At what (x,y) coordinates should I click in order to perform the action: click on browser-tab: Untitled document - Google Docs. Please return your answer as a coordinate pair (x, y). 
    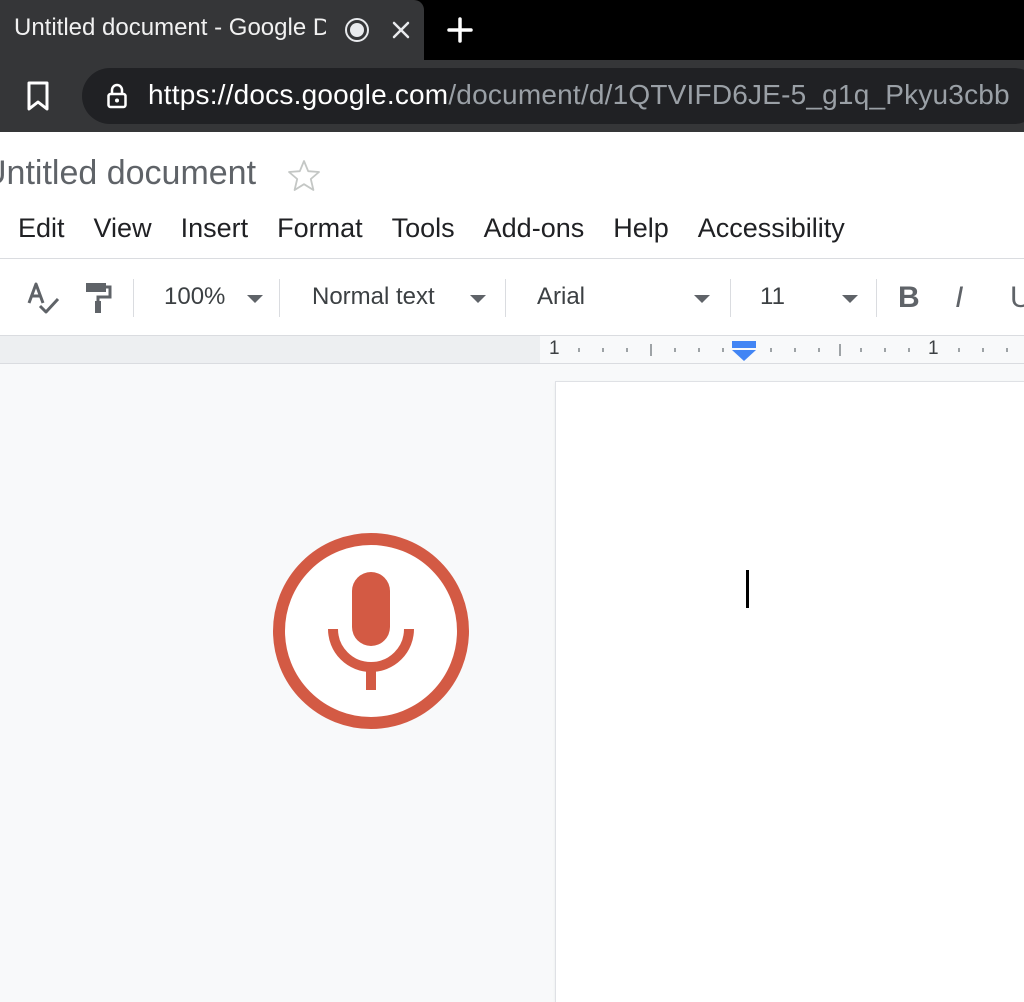
    Looking at the image, I should click on (212, 30).